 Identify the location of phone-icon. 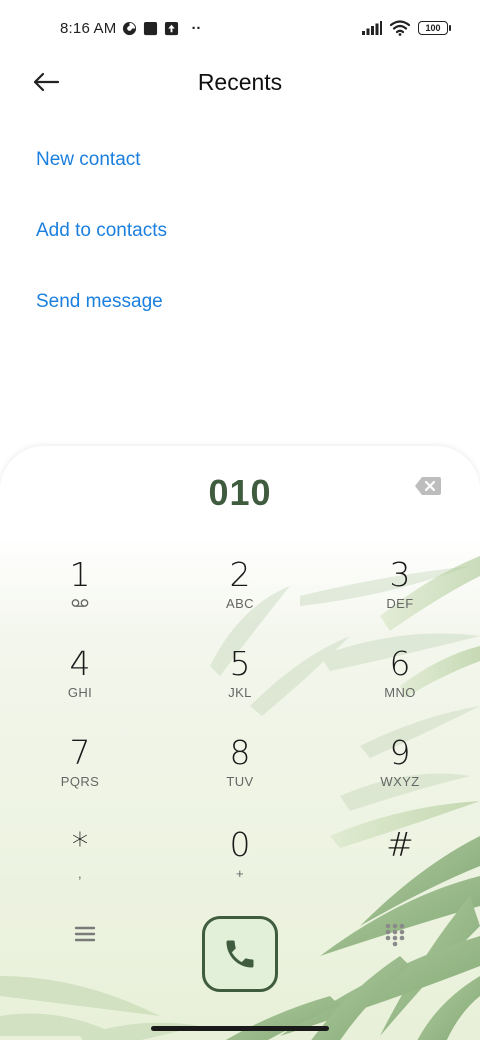
(240, 954).